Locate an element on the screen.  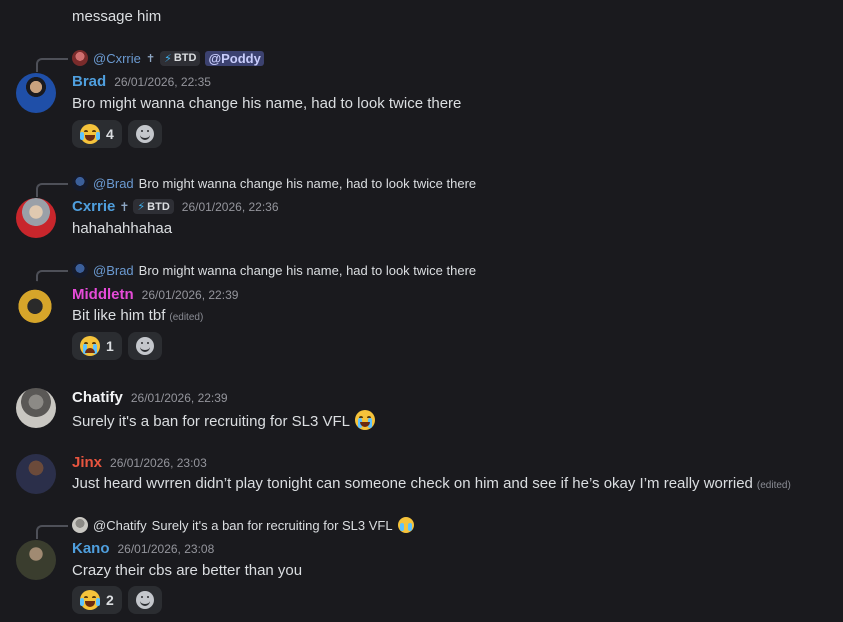
reply-preview: @Cxrrie ✝ ⚡ BTD @Poddy is located at coordinates (168, 58).